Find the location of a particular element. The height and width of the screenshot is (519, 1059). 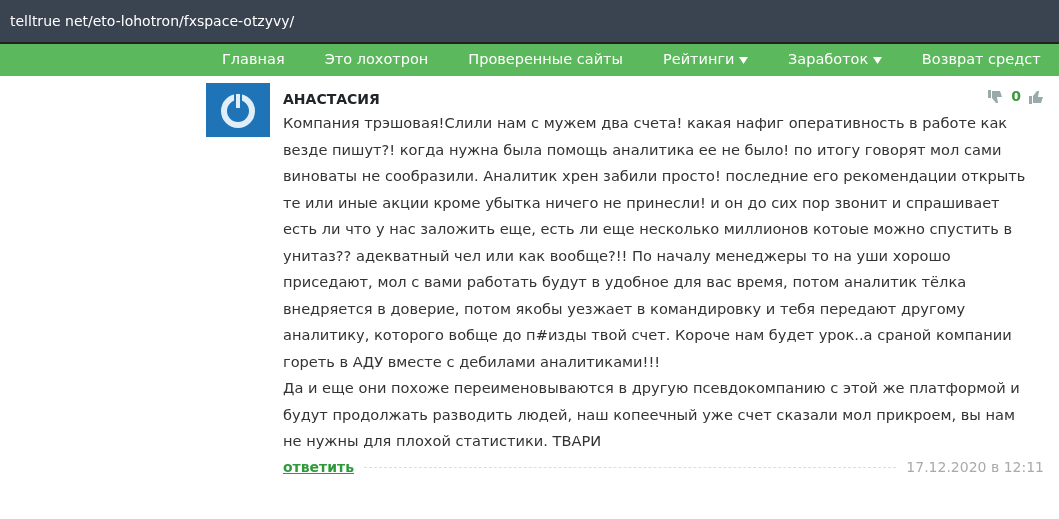

nav-link: Заработок is located at coordinates (835, 60).